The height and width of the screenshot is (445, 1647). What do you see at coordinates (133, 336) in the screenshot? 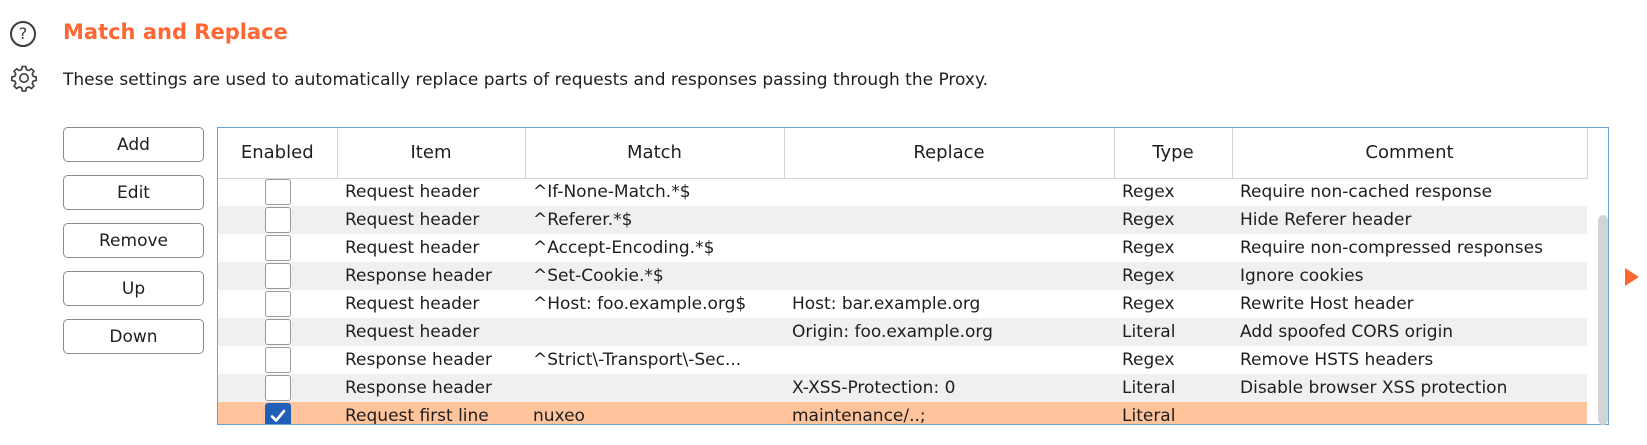
I see `down-button: Down` at bounding box center [133, 336].